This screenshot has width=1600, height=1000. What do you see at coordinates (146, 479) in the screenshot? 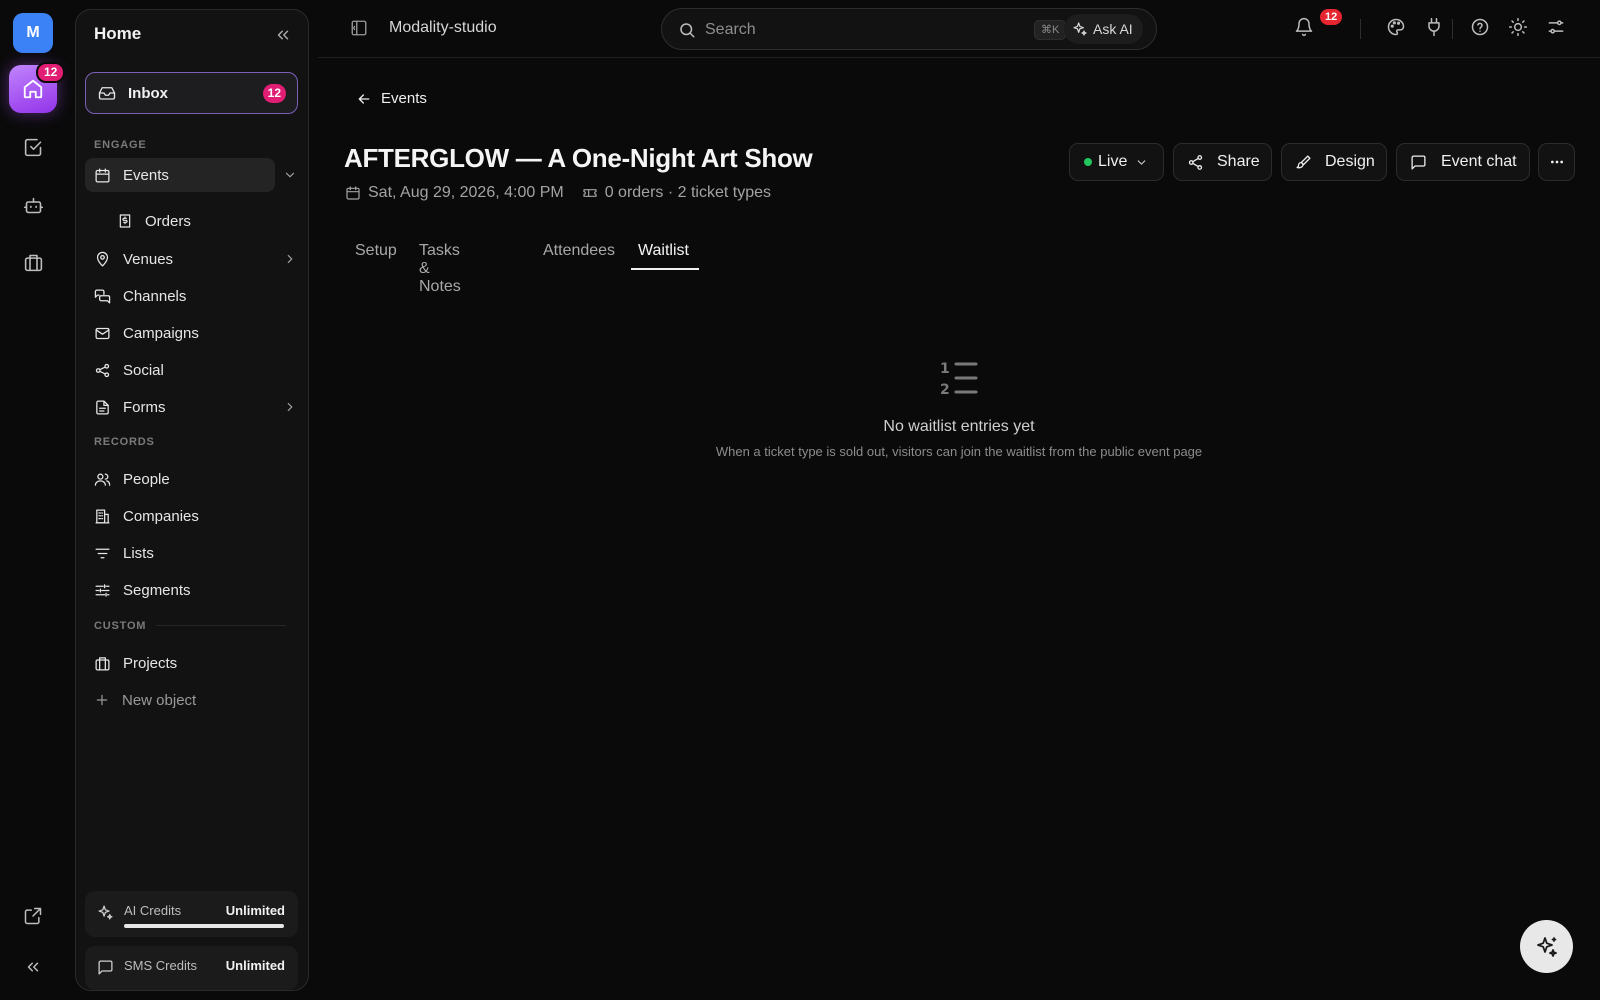
I see `sidebar-item-label: People` at bounding box center [146, 479].